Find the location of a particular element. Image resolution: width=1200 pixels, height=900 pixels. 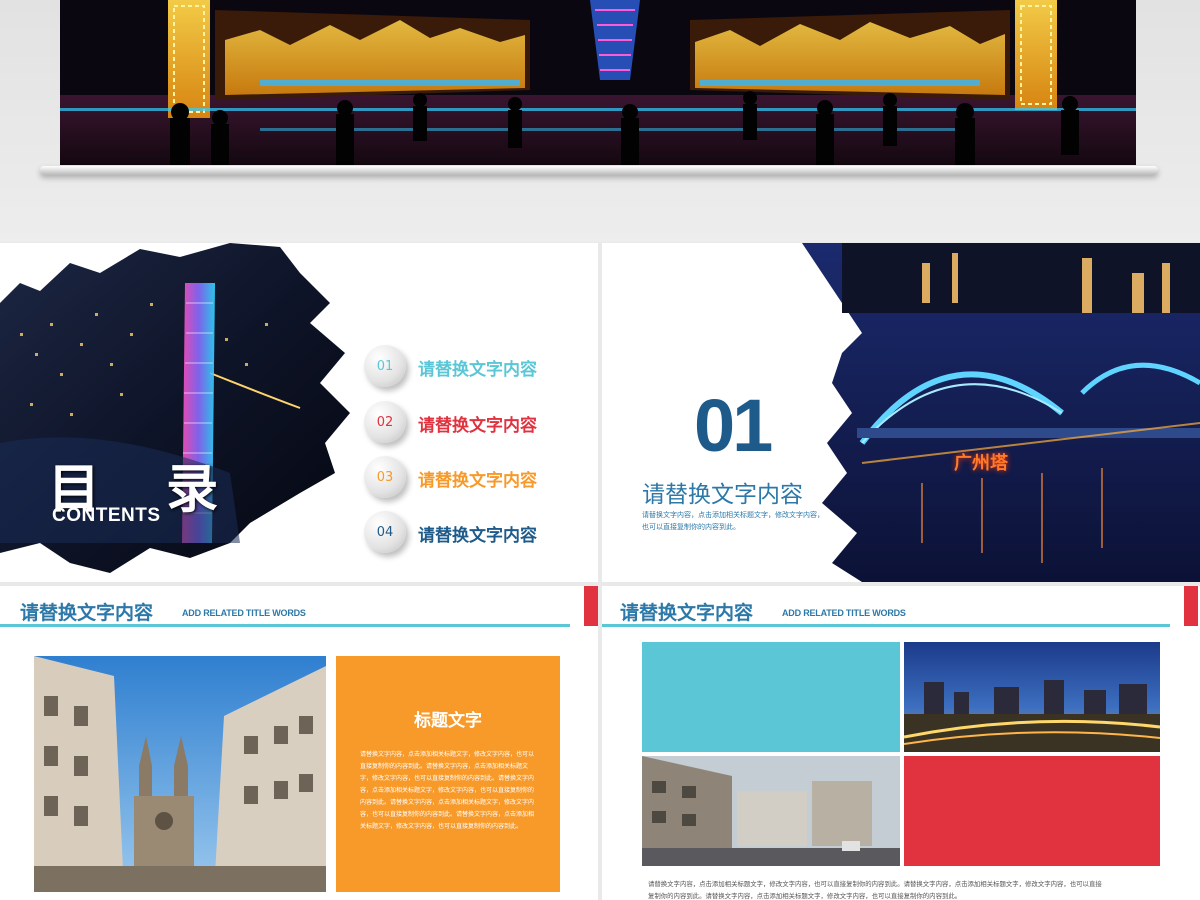

cyan-block is located at coordinates (771, 697).